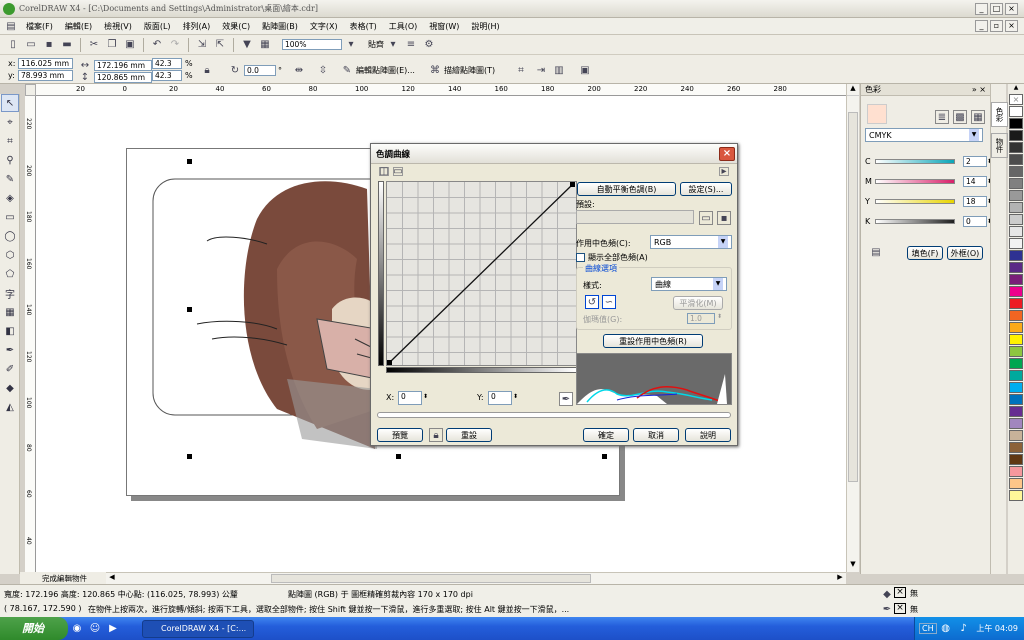 The image size is (1024, 640). I want to click on interactive-blend-icon: ◧, so click(10, 331).